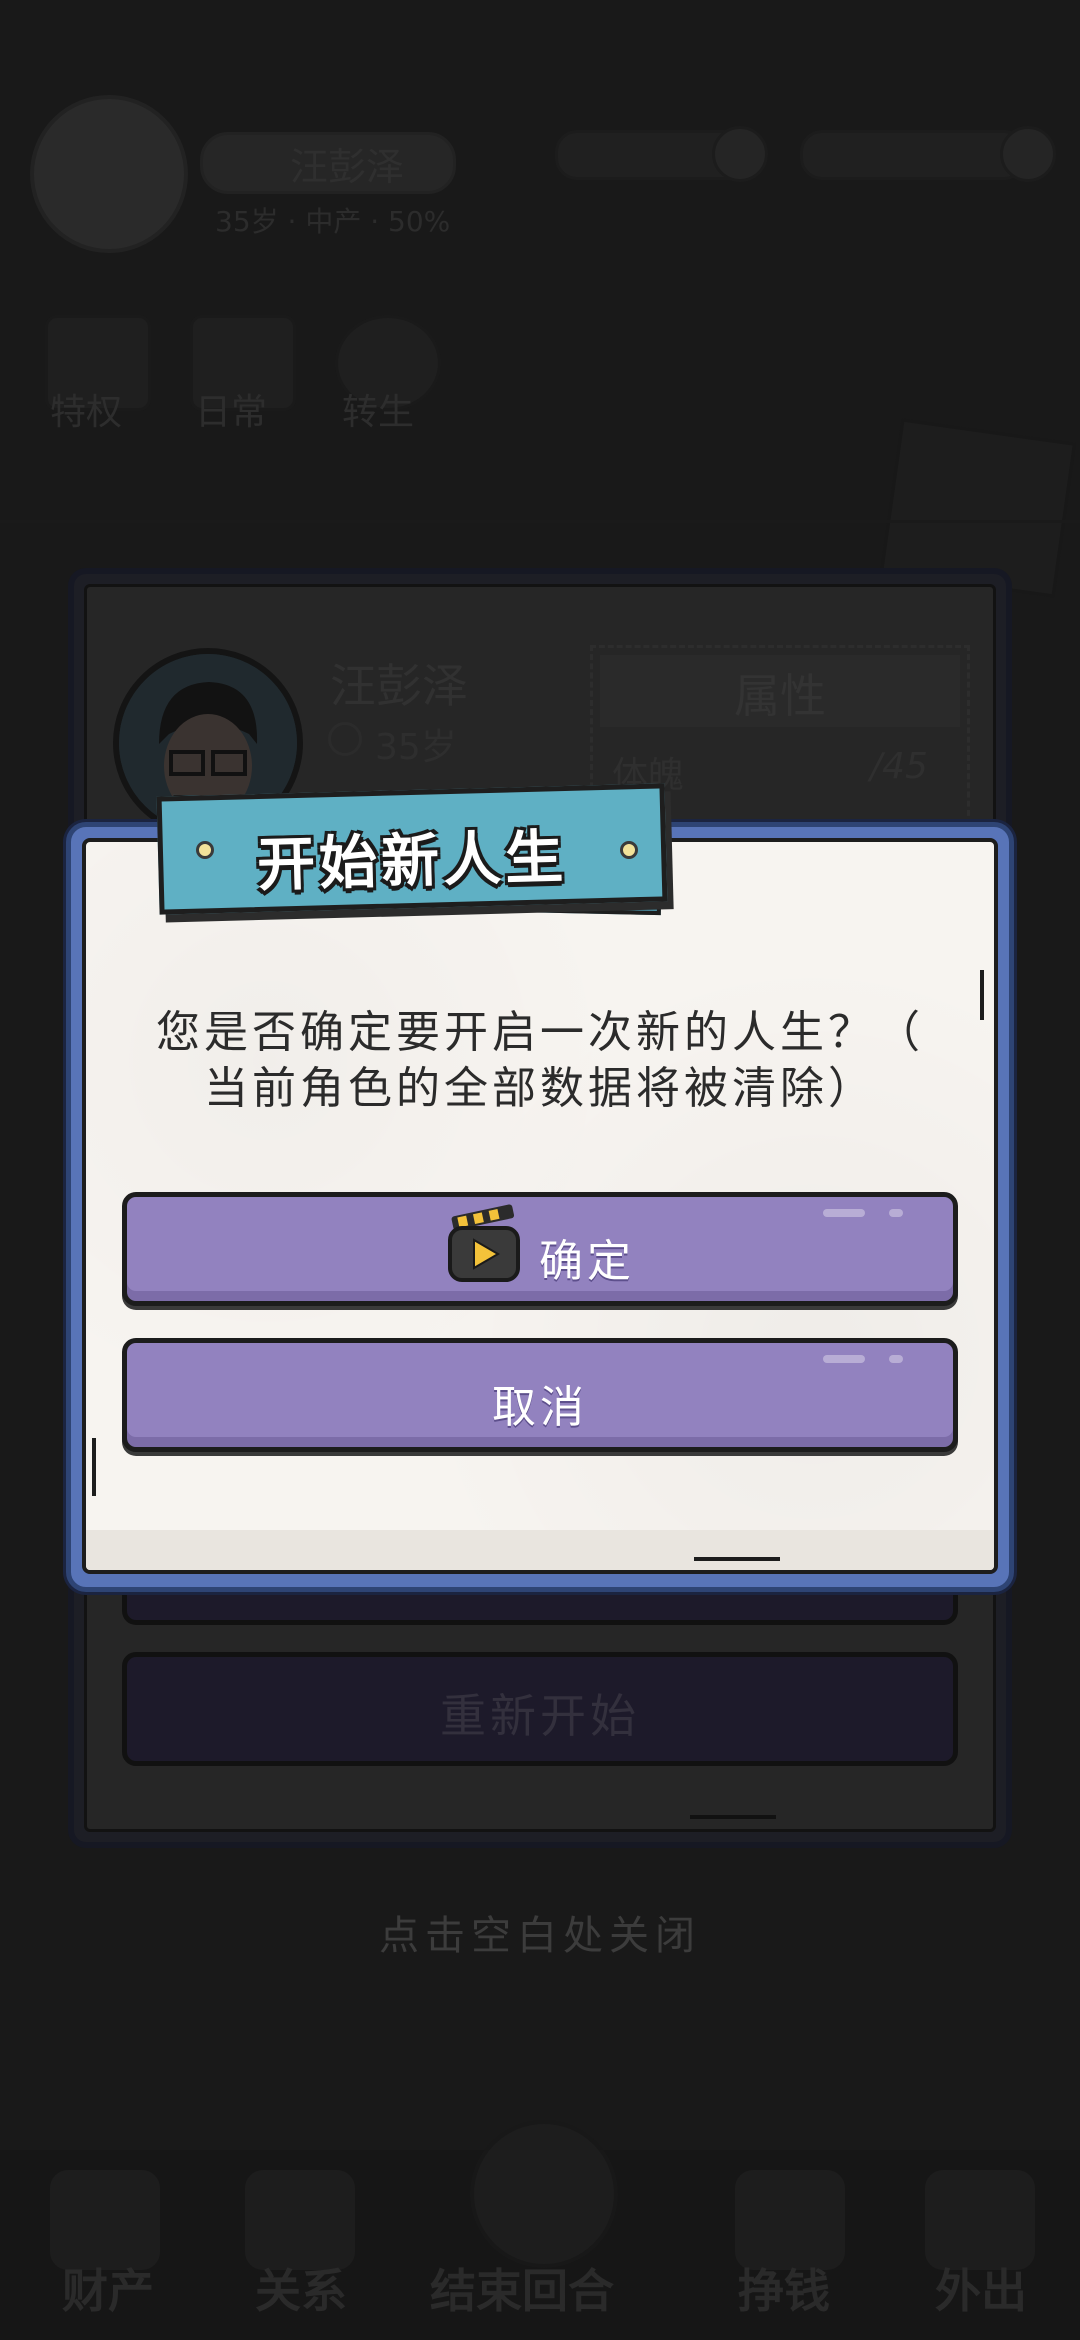 This screenshot has width=1080, height=2340. What do you see at coordinates (412, 861) in the screenshot?
I see `dialog-title: 开始新人生` at bounding box center [412, 861].